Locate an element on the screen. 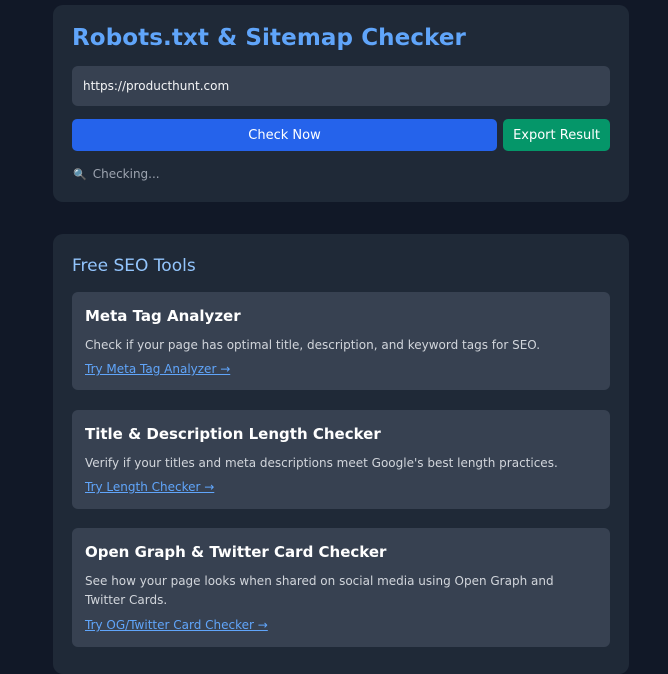 This screenshot has width=668, height=674. length-checker-link: Try Length Checker → is located at coordinates (149, 487).